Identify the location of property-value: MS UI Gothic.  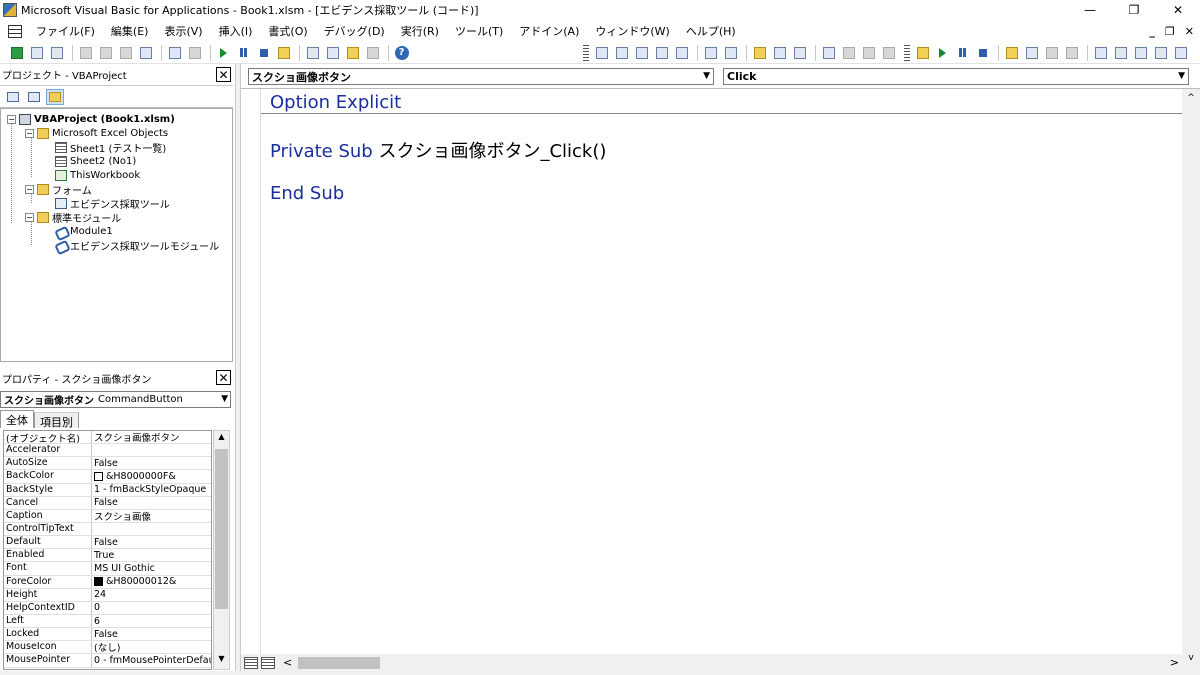
(151, 568).